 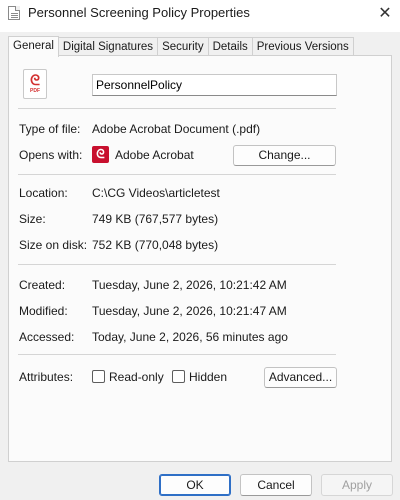 I want to click on opens-with-label: Opens with:, so click(x=51, y=155).